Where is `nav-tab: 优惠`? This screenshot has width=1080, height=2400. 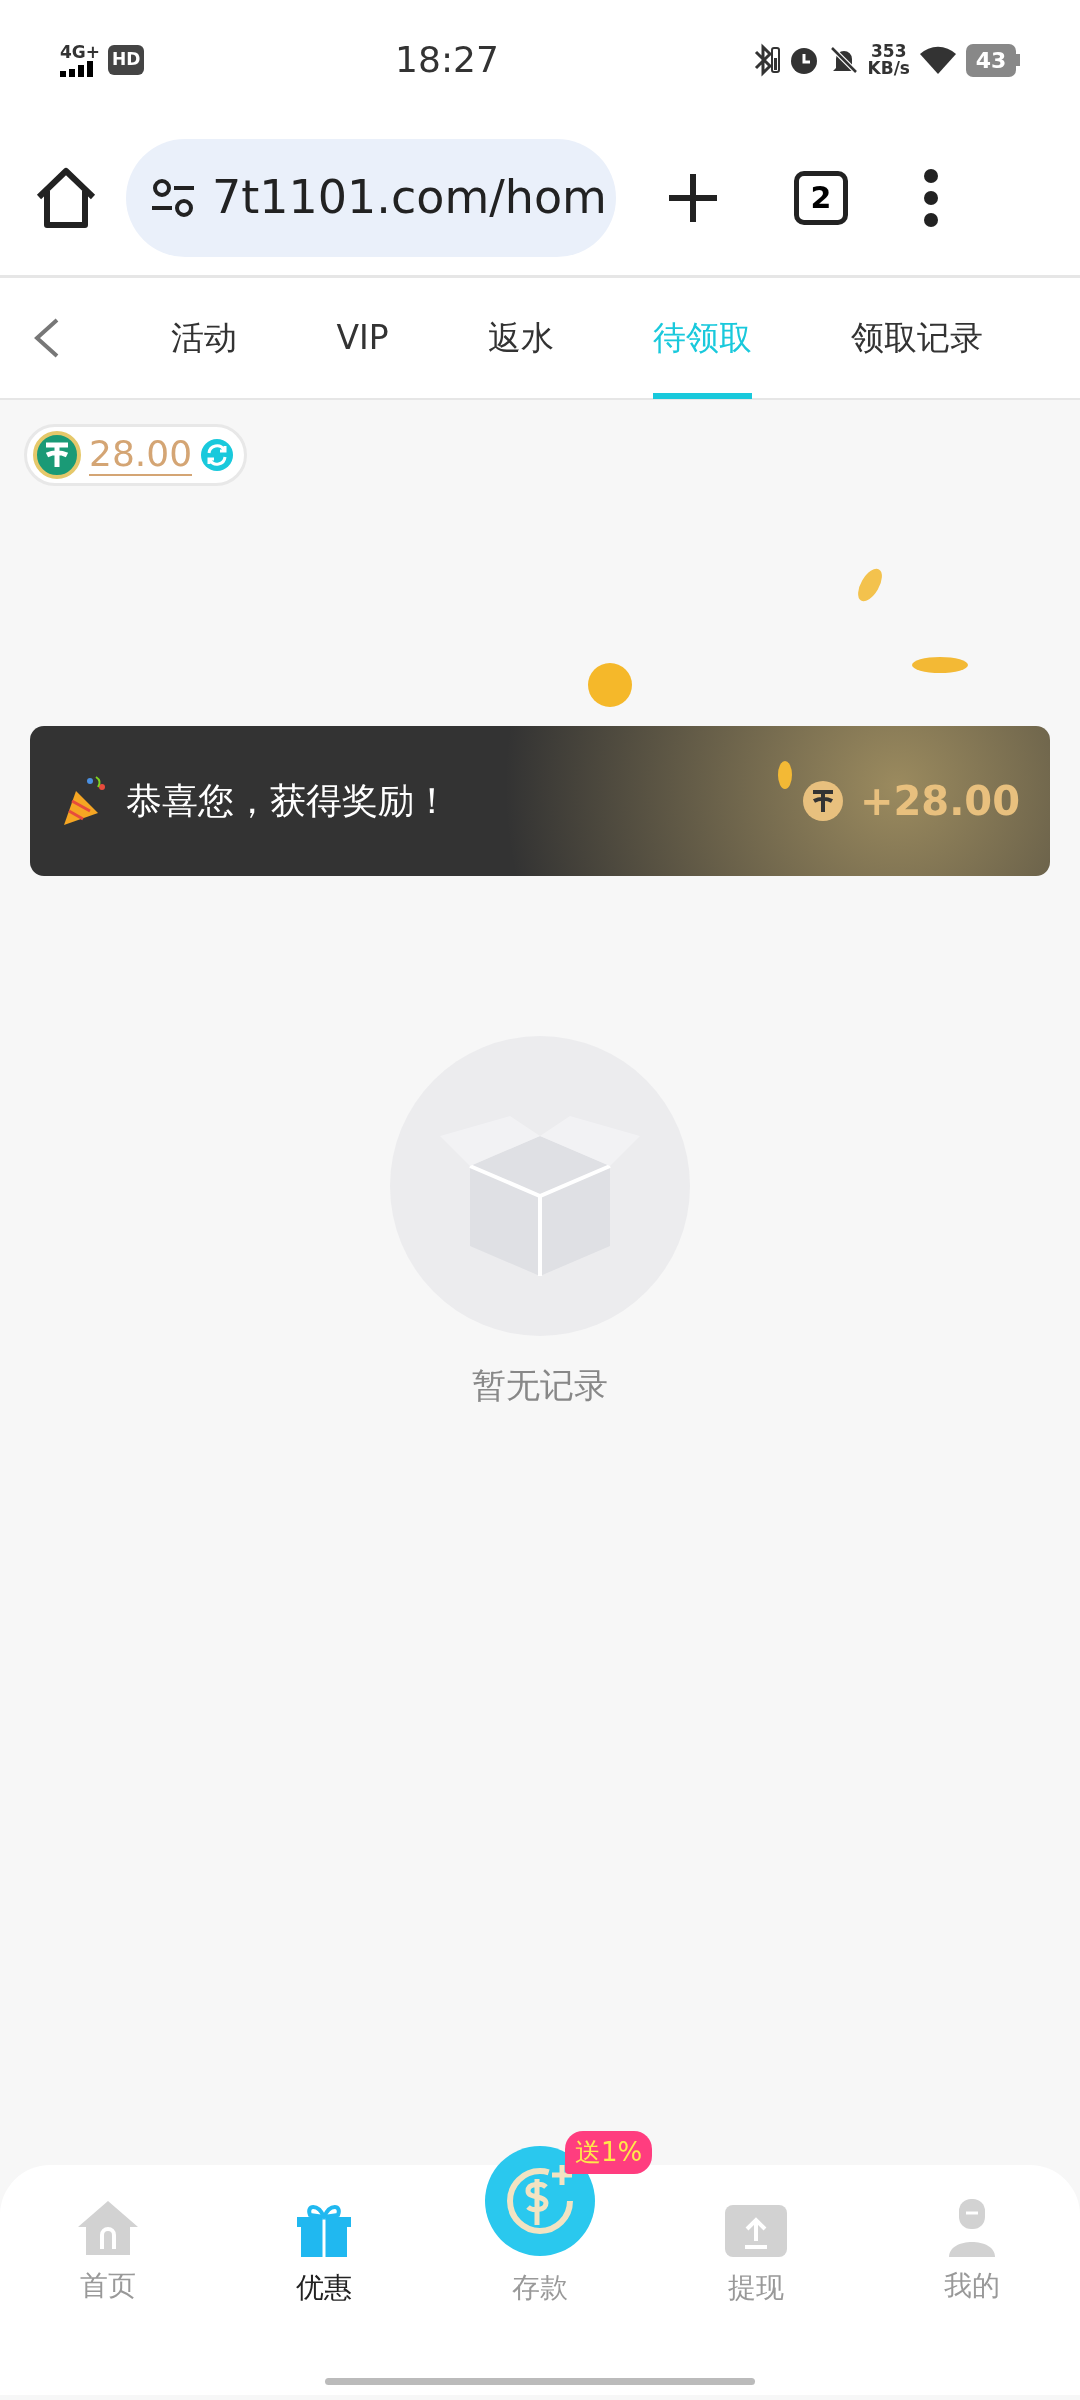
nav-tab: 优惠 is located at coordinates (324, 2280).